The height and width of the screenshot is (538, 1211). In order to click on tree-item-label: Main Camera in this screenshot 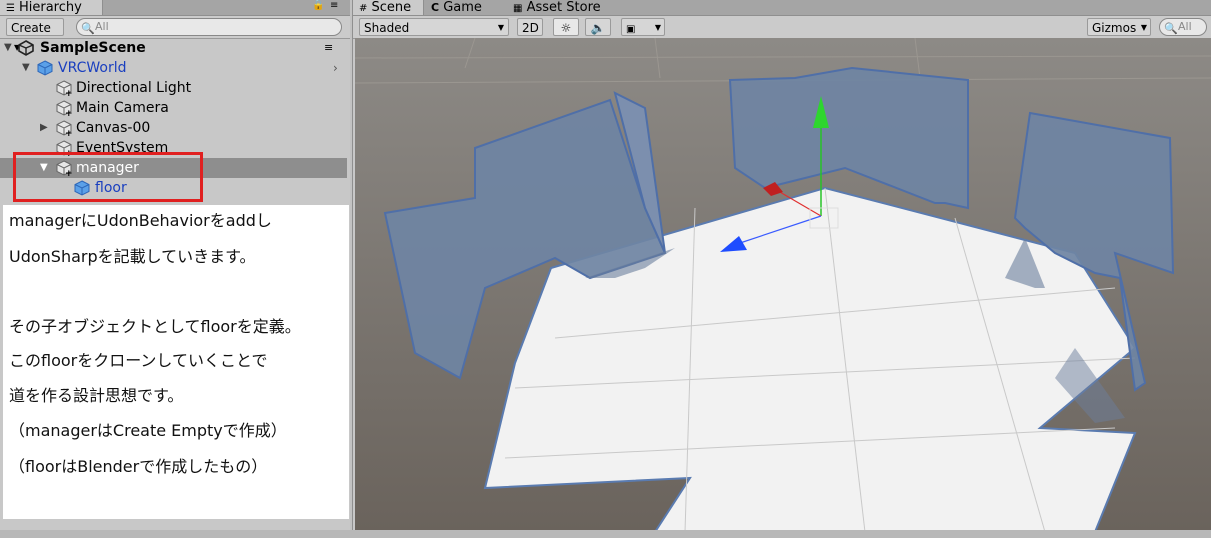, I will do `click(122, 108)`.